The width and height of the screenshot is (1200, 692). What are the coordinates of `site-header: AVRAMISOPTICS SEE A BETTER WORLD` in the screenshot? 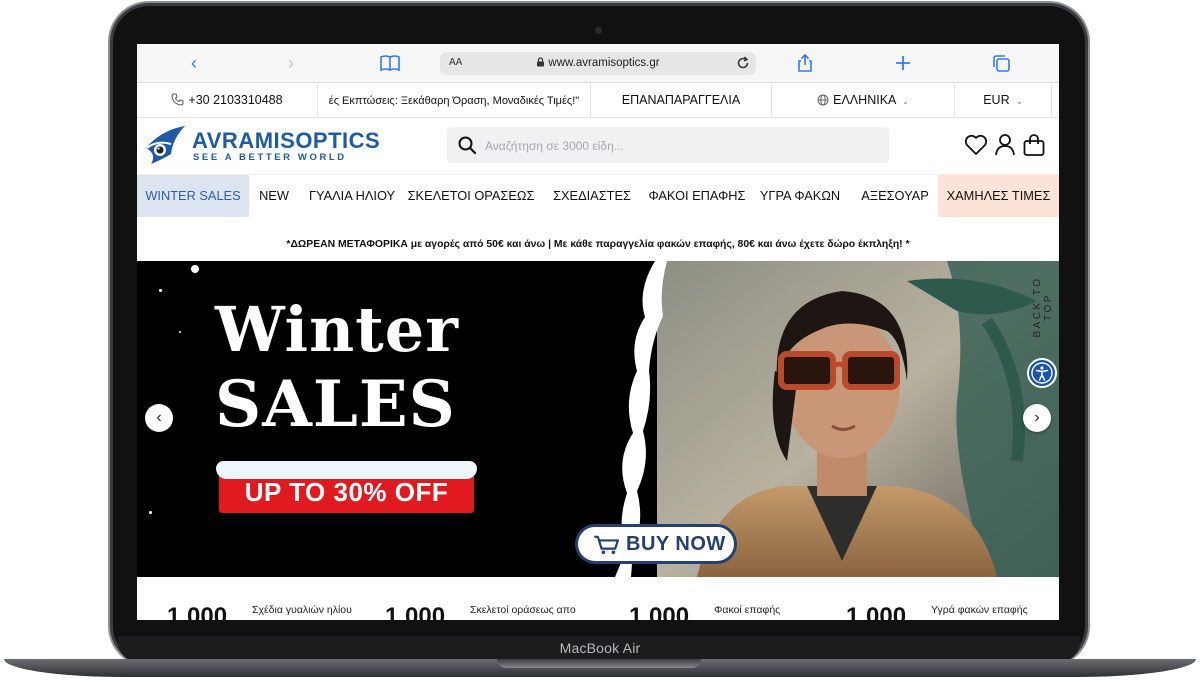 It's located at (598, 146).